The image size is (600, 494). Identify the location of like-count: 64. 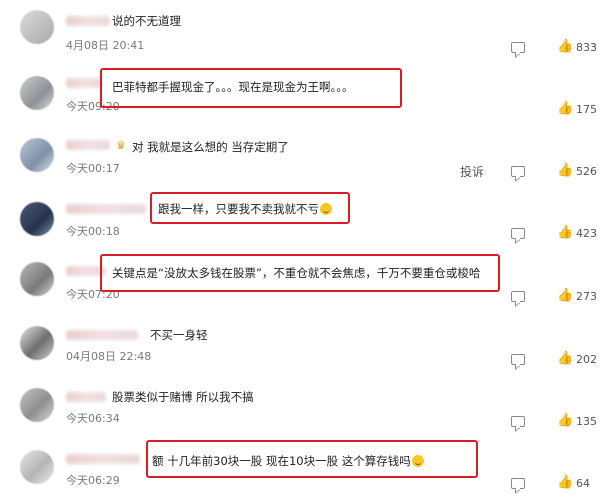
(583, 483).